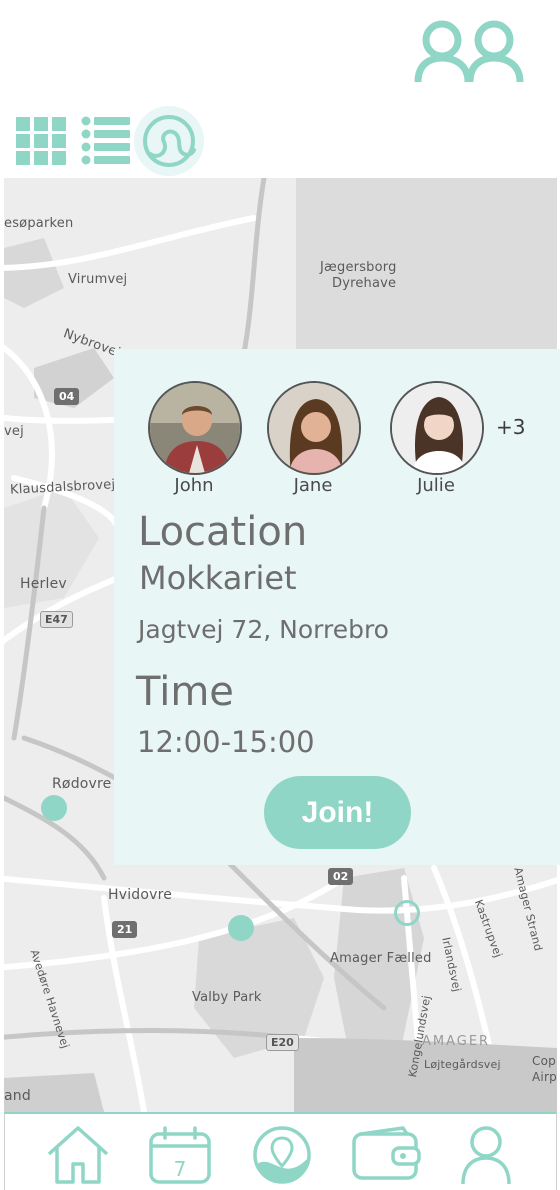 This screenshot has height=1190, width=560. What do you see at coordinates (227, 997) in the screenshot?
I see `map-label-valby-park: Valby Park` at bounding box center [227, 997].